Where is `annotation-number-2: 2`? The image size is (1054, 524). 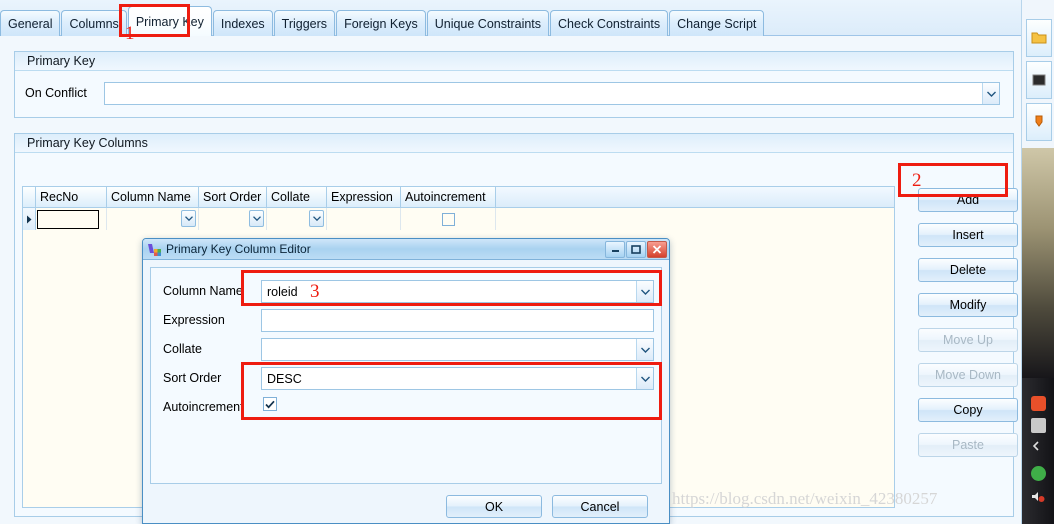
annotation-number-2: 2 is located at coordinates (917, 180).